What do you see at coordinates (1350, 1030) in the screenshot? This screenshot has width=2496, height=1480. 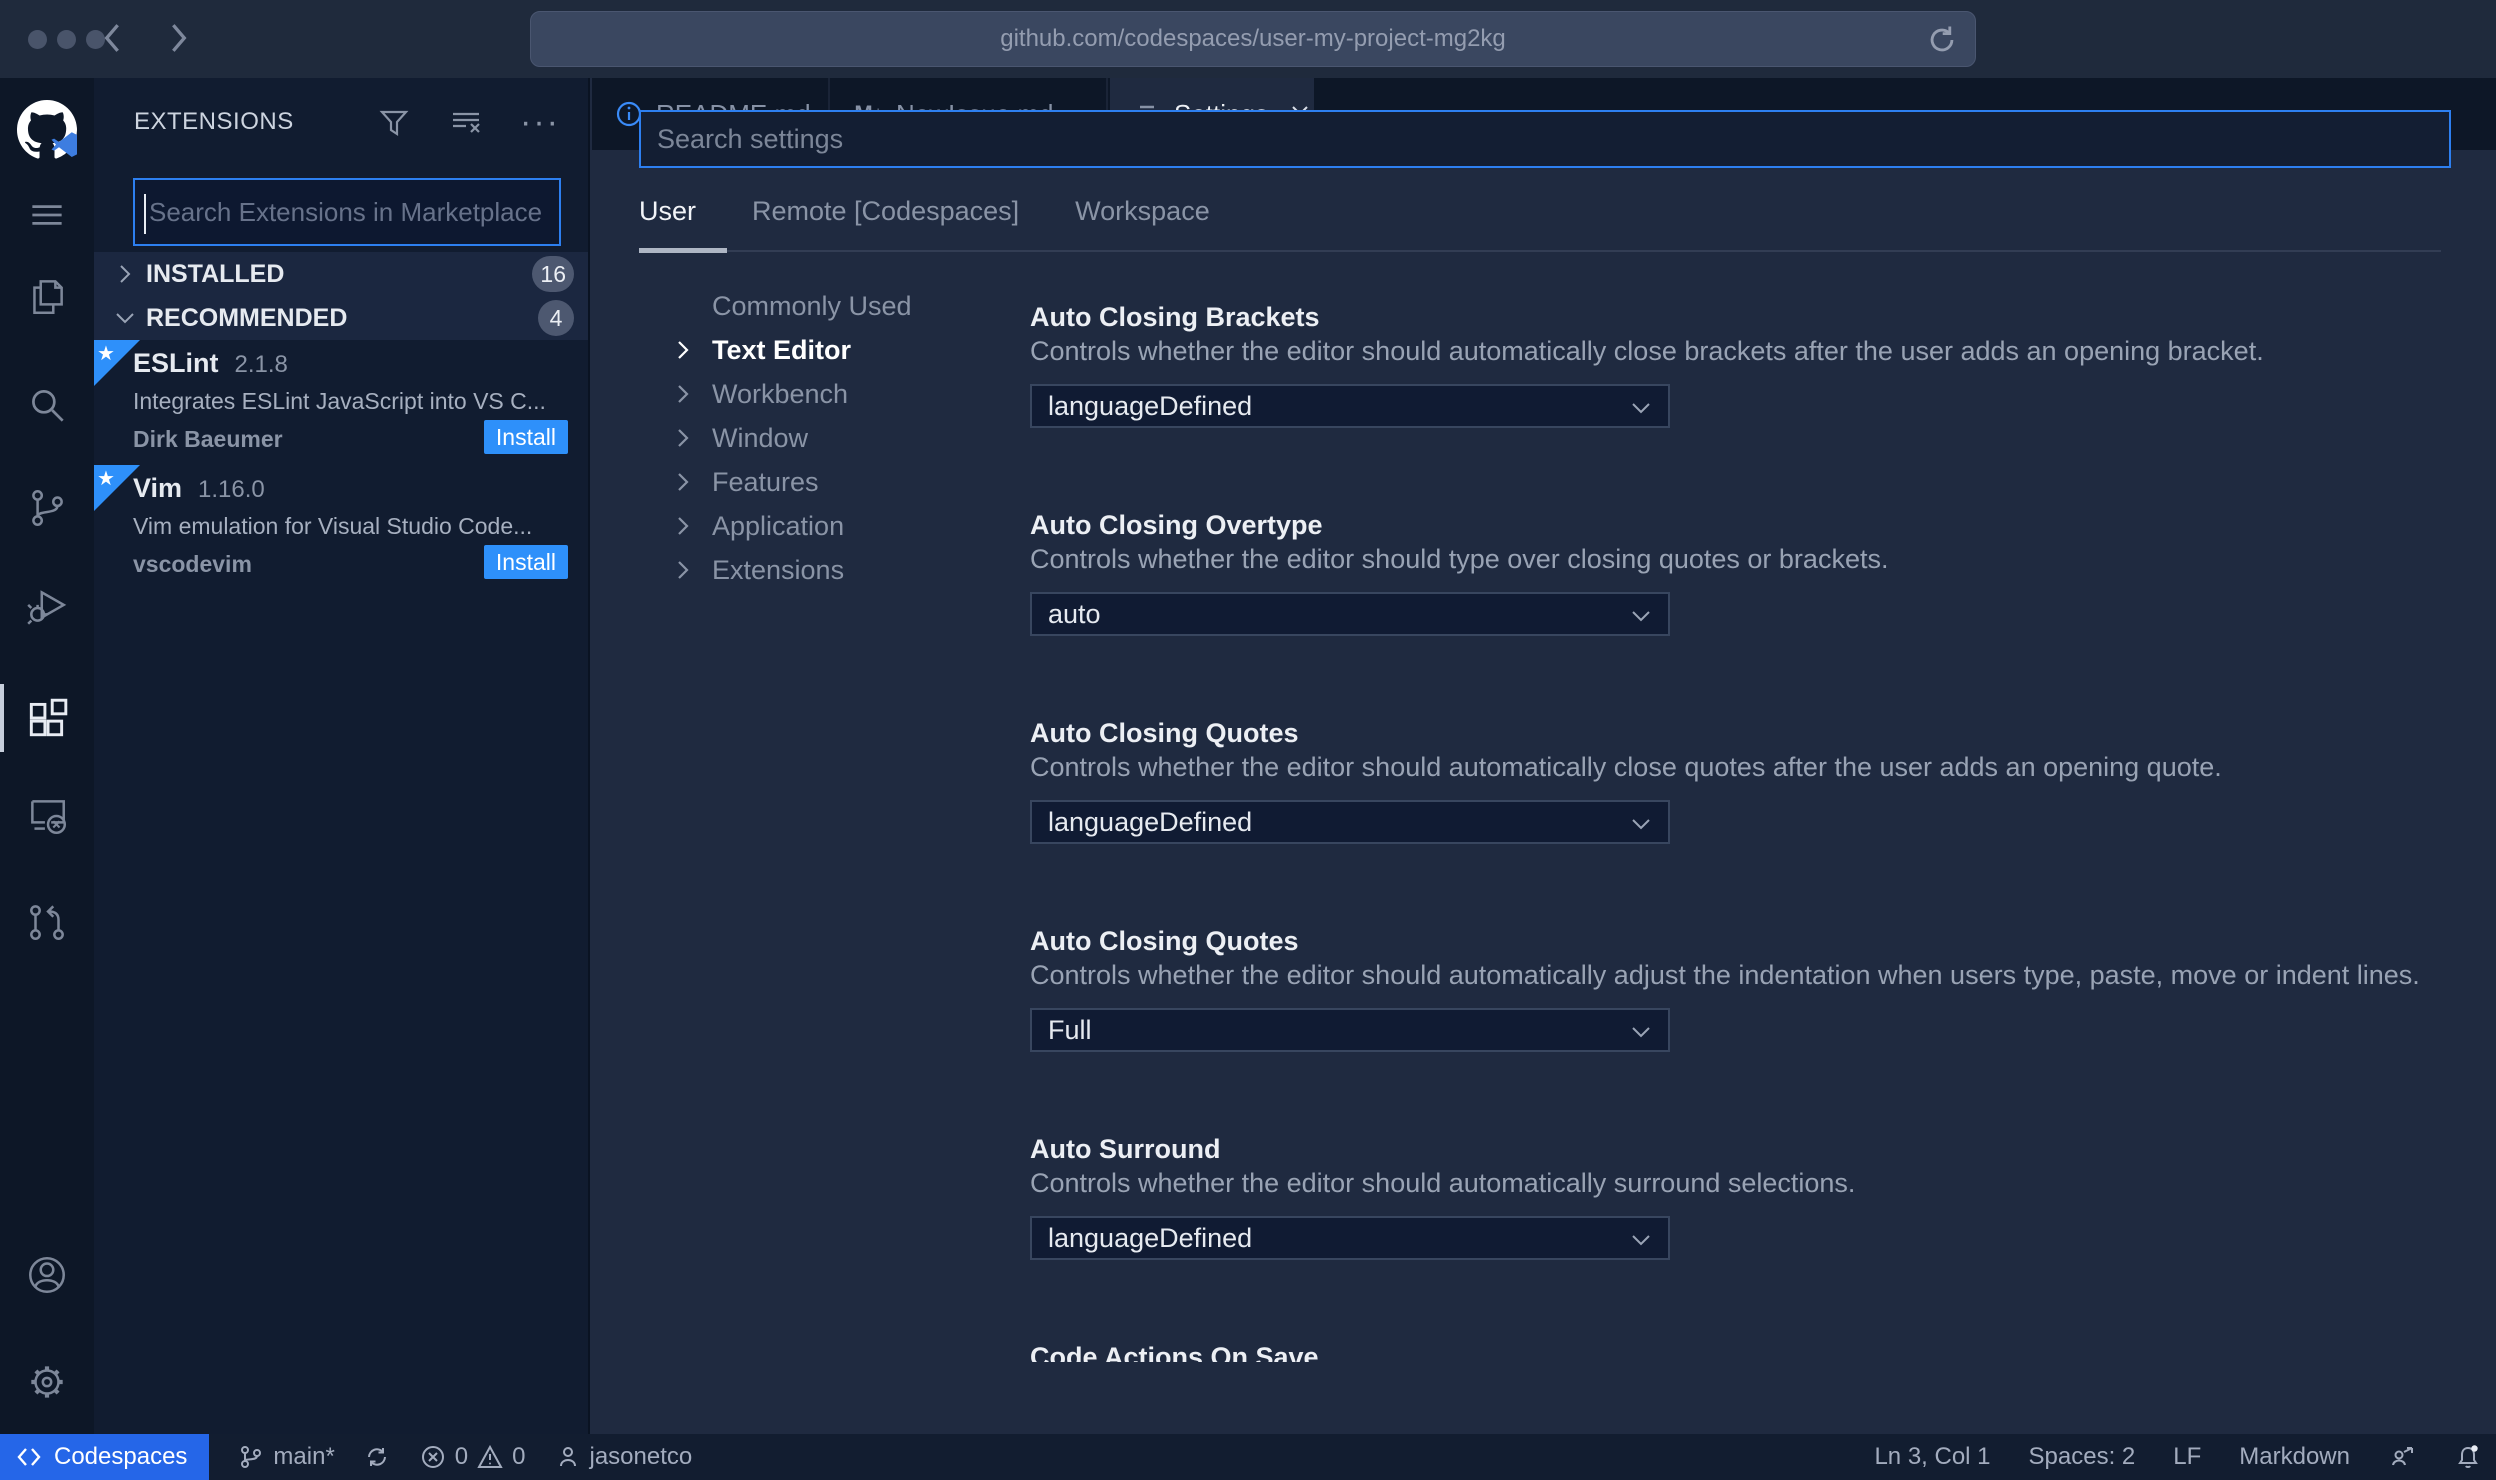 I see `setting-select: Full` at bounding box center [1350, 1030].